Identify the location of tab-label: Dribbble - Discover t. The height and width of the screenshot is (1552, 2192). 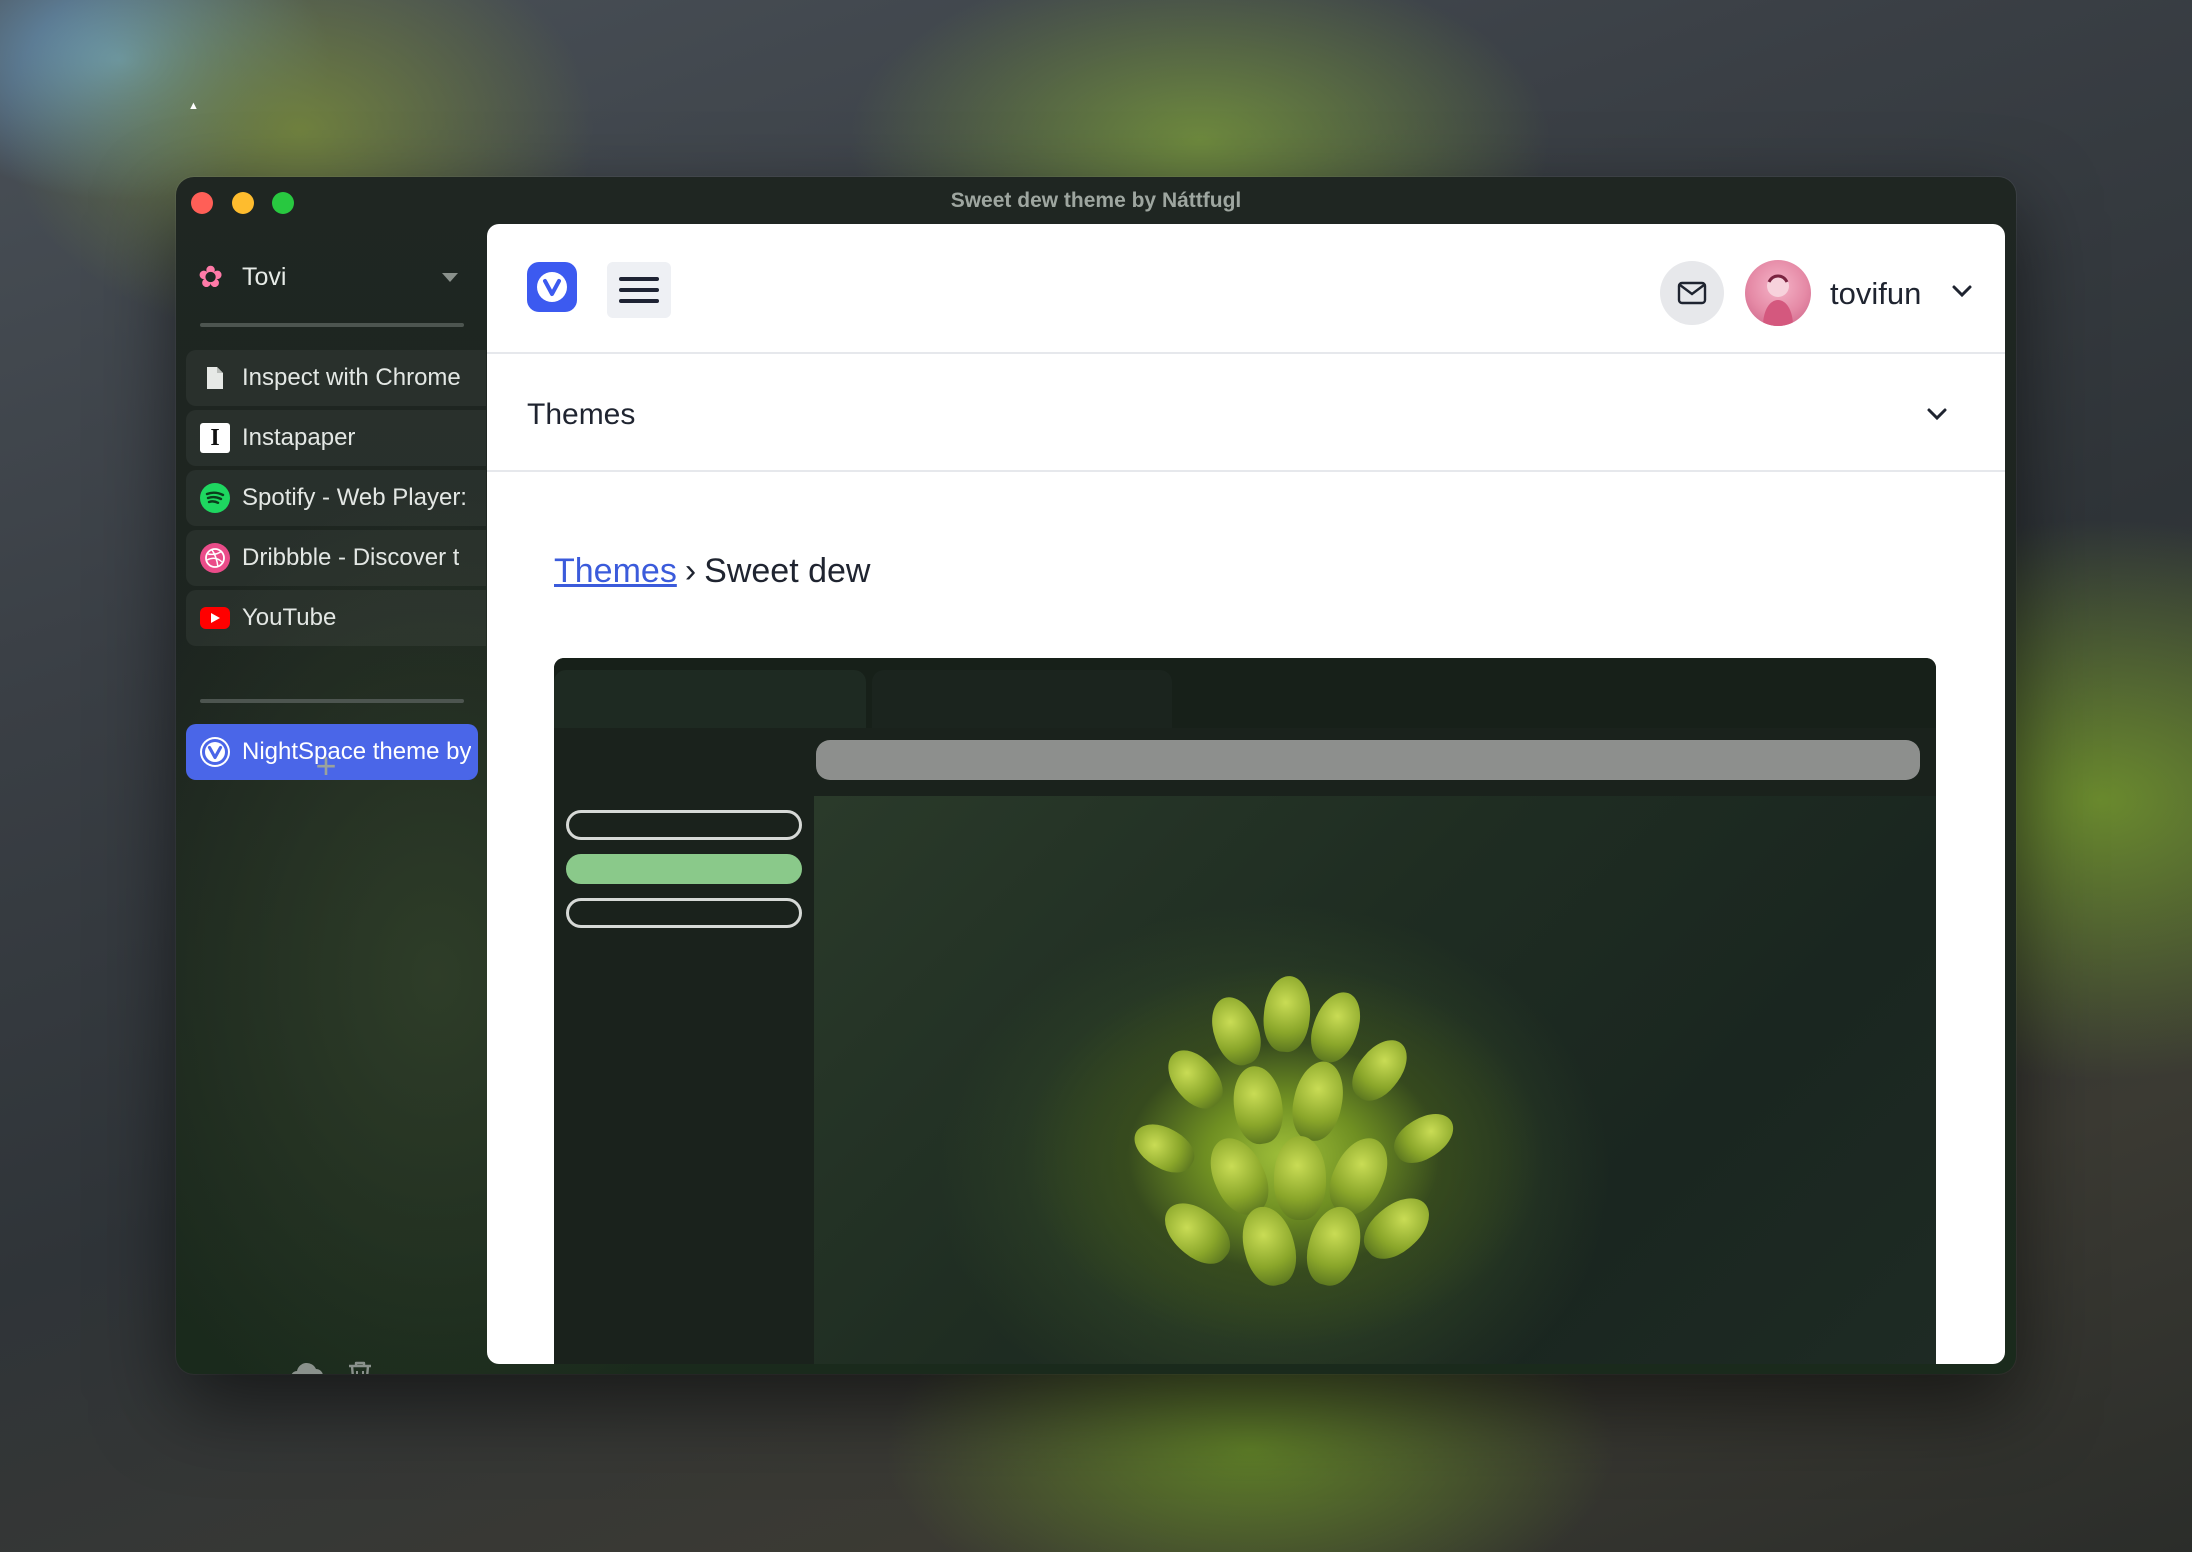
(351, 557).